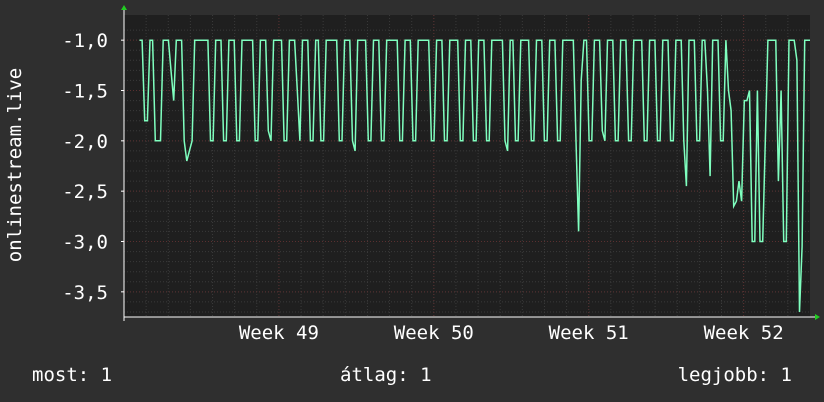  I want to click on y-tick-labels: -1,0 -1,5 -2,0 -2,5 -3,0 -3,5, so click(85, 167).